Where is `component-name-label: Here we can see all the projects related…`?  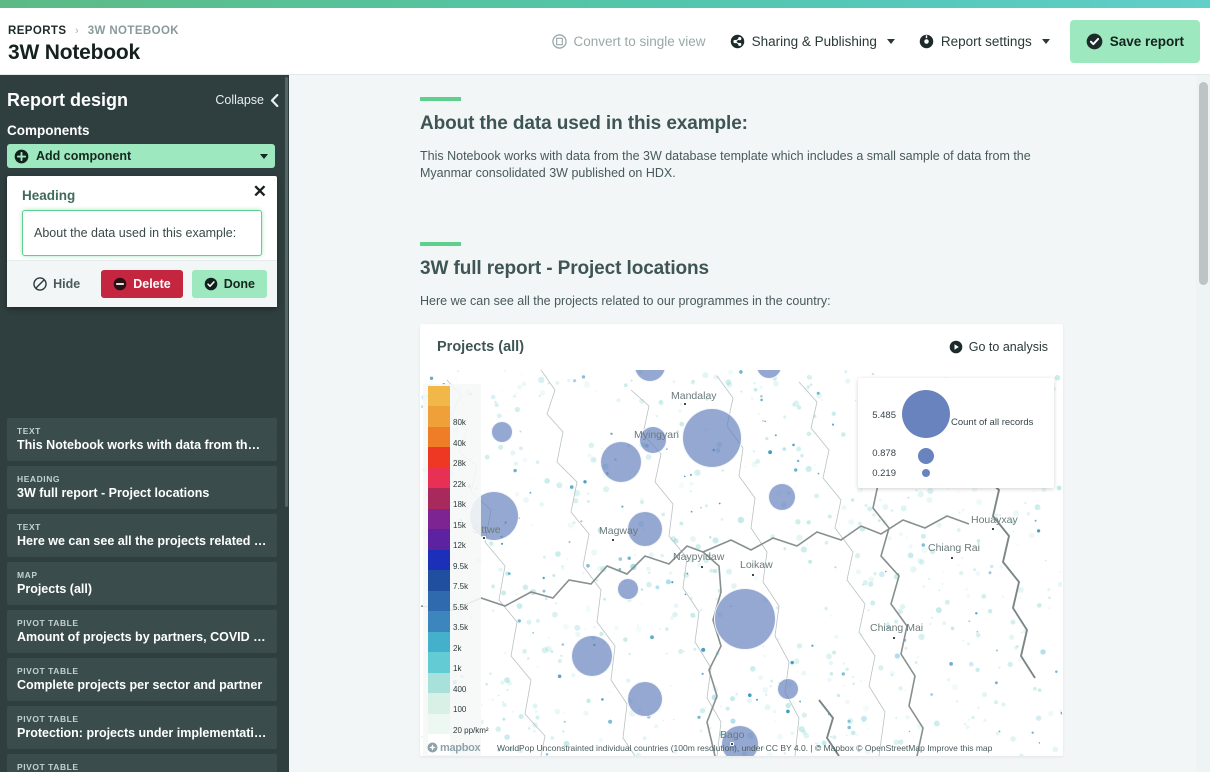 component-name-label: Here we can see all the projects related… is located at coordinates (142, 541).